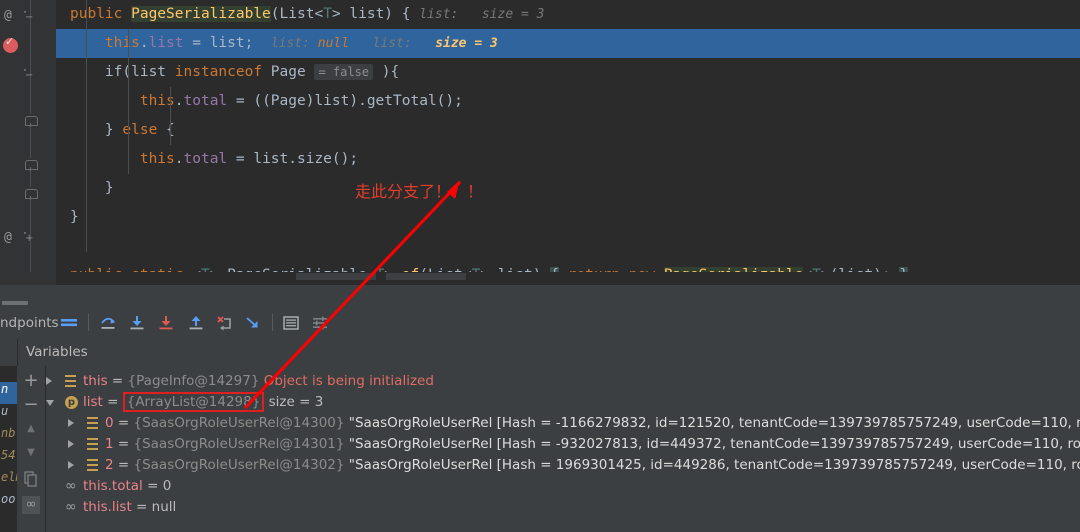  What do you see at coordinates (466, 43) in the screenshot?
I see `code-token-hint-b: size = 3` at bounding box center [466, 43].